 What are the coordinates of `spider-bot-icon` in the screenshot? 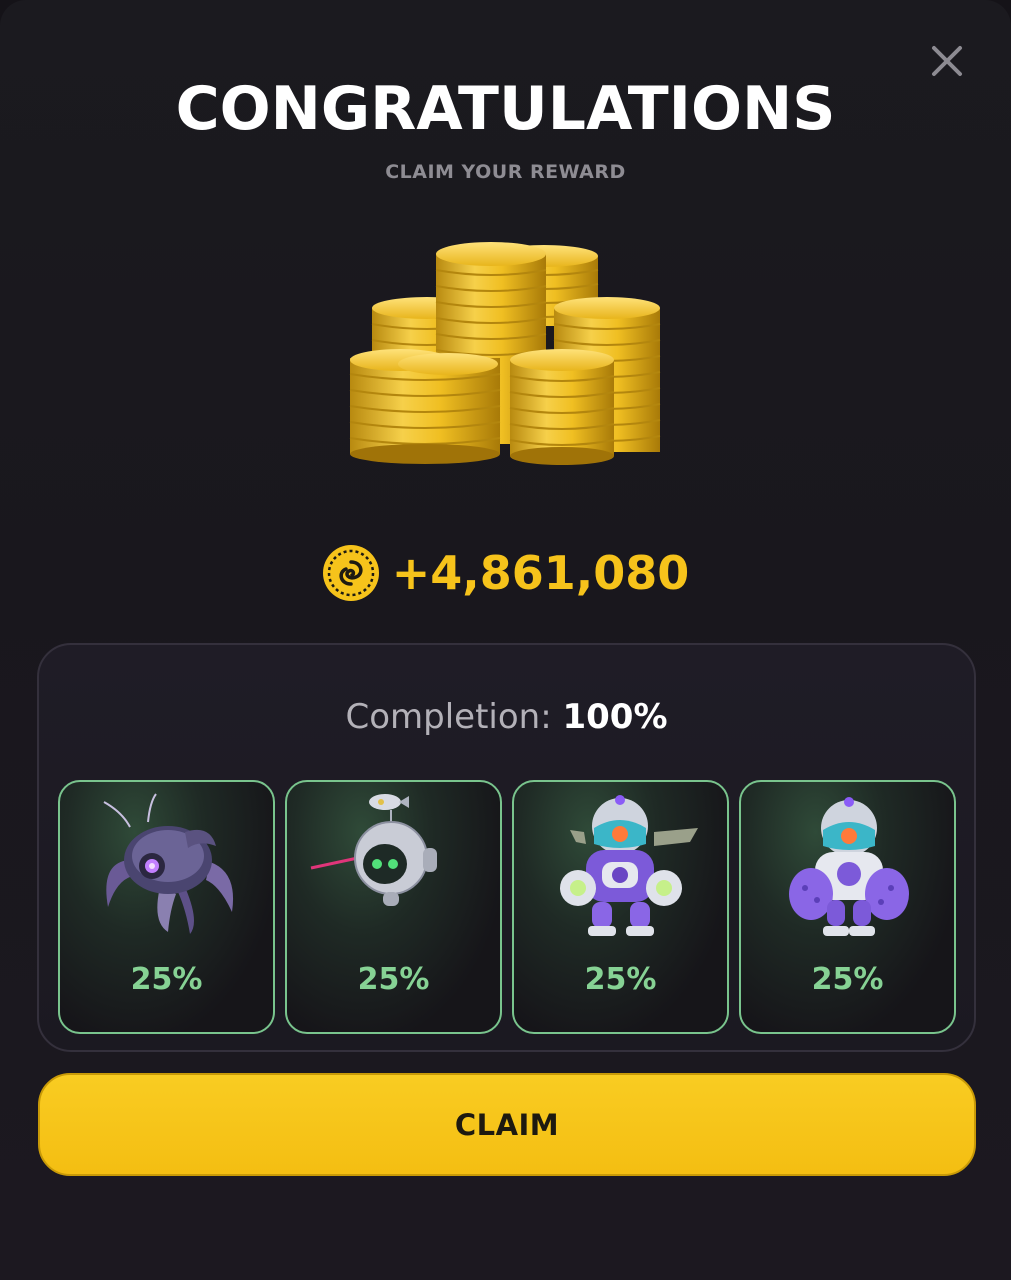 It's located at (168, 863).